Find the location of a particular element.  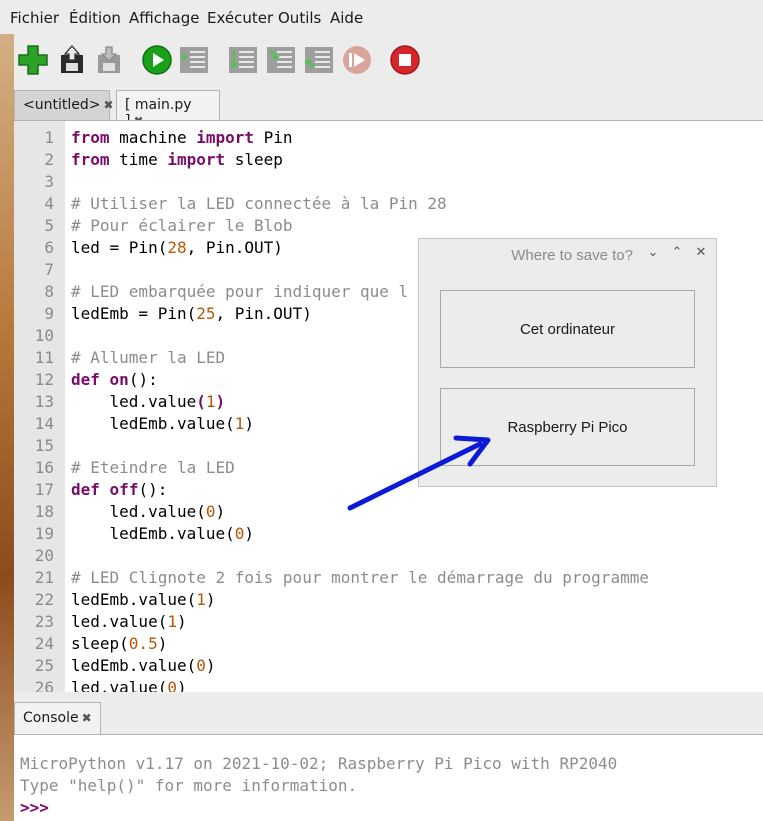

minimize-icon: ⌄ is located at coordinates (653, 254).